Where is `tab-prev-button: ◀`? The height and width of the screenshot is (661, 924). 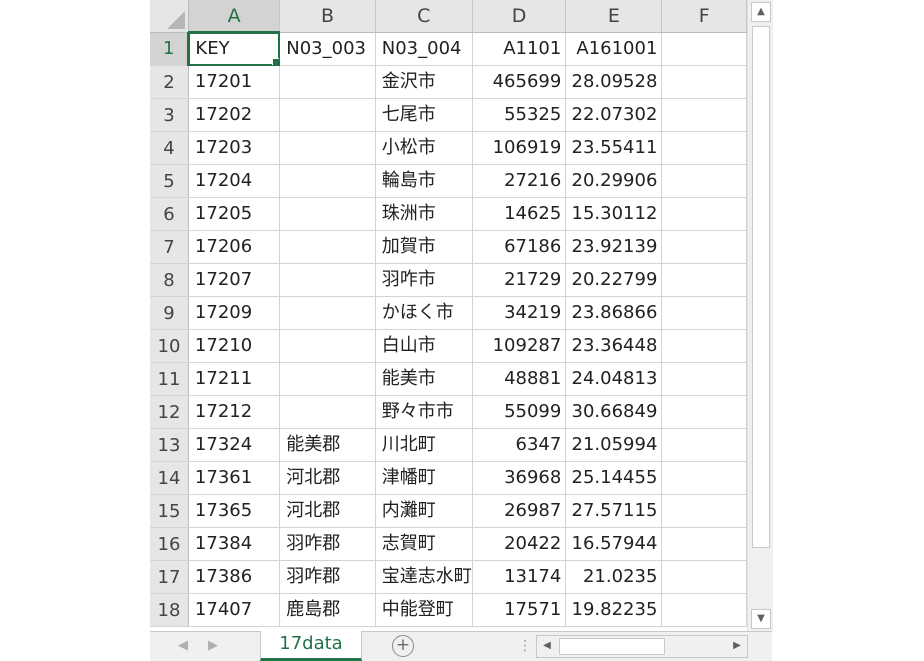 tab-prev-button: ◀ is located at coordinates (183, 645).